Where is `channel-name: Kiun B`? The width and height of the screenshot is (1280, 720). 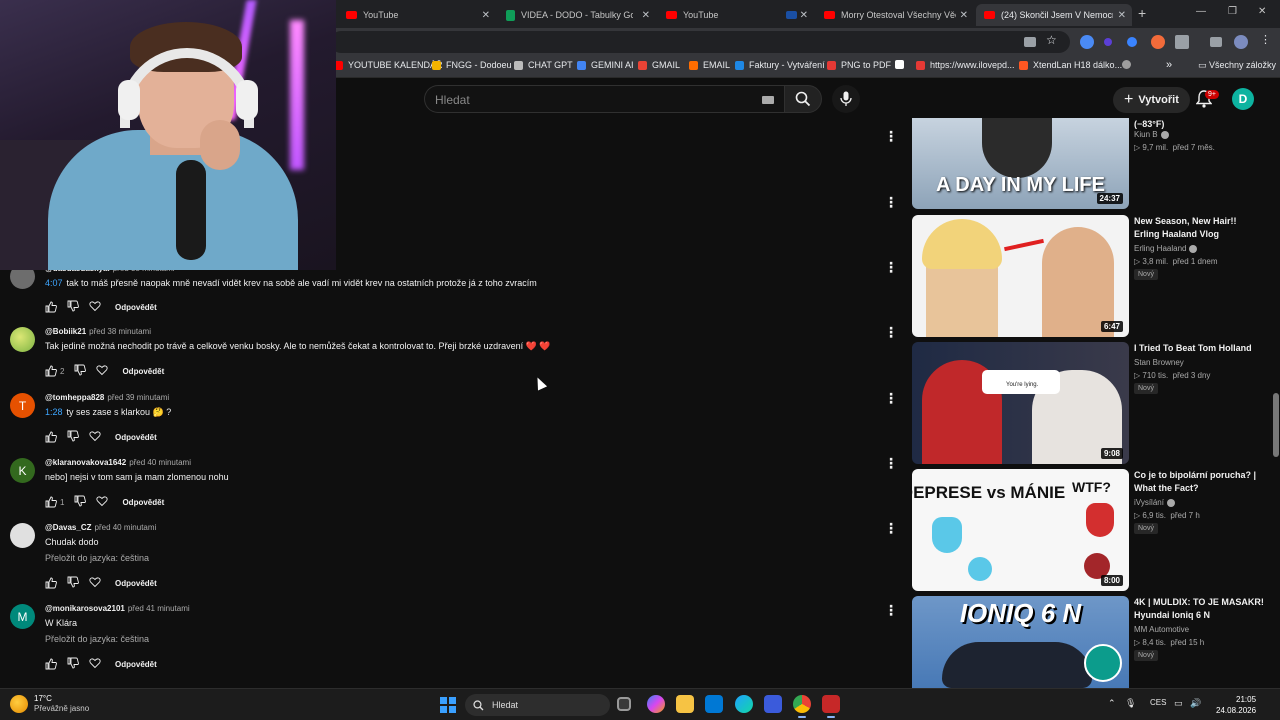
channel-name: Kiun B is located at coordinates (1151, 134).